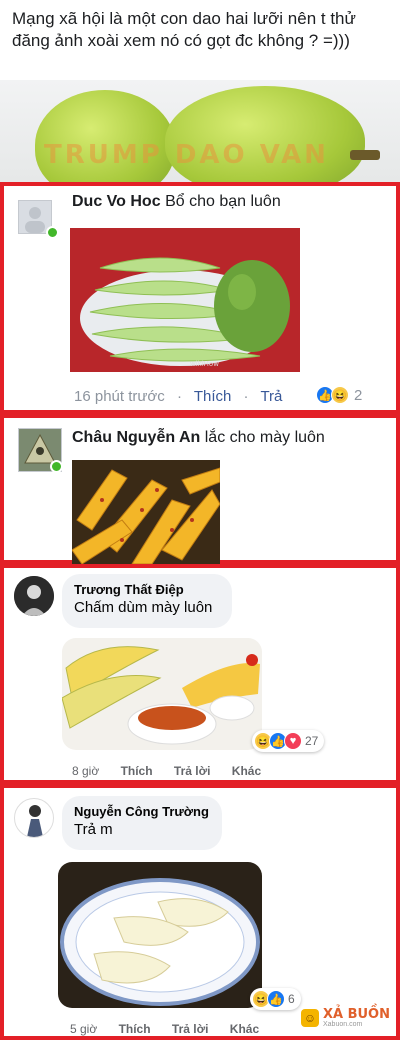 The height and width of the screenshot is (1045, 400). Describe the element at coordinates (136, 437) in the screenshot. I see `comment-author: Châu Nguyễn An` at that location.